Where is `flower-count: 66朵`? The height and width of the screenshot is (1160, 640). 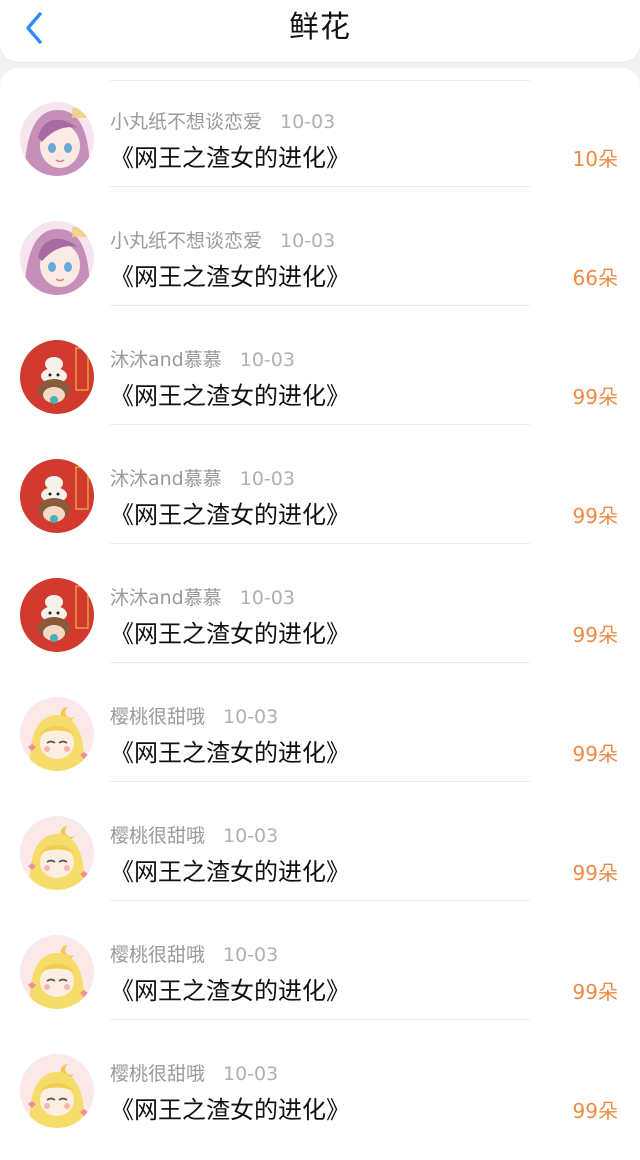
flower-count: 66朵 is located at coordinates (595, 278).